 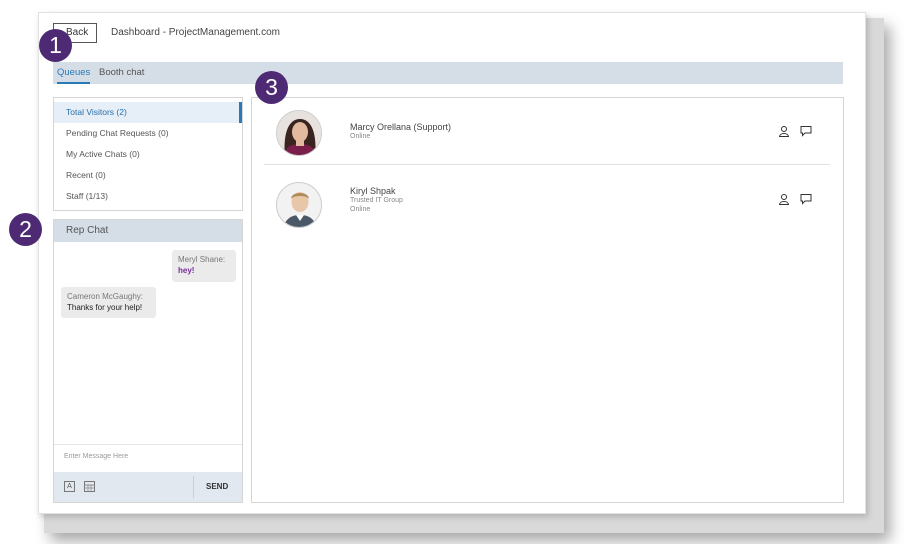 I want to click on queue-item-total-visitors: Total Visitors (2), so click(x=148, y=112).